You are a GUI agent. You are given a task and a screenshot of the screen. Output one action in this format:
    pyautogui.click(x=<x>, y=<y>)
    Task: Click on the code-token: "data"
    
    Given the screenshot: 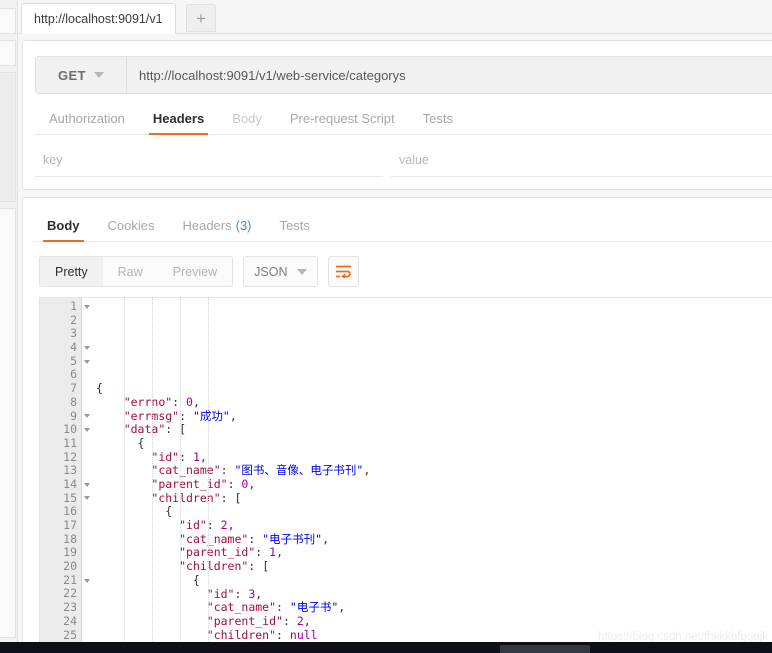 What is the action you would take?
    pyautogui.click(x=144, y=429)
    